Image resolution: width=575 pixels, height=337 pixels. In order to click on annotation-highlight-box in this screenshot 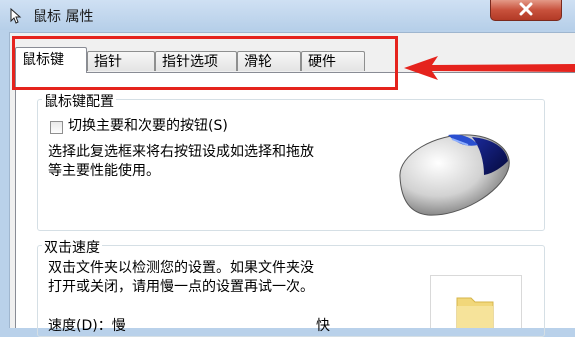, I will do `click(205, 63)`.